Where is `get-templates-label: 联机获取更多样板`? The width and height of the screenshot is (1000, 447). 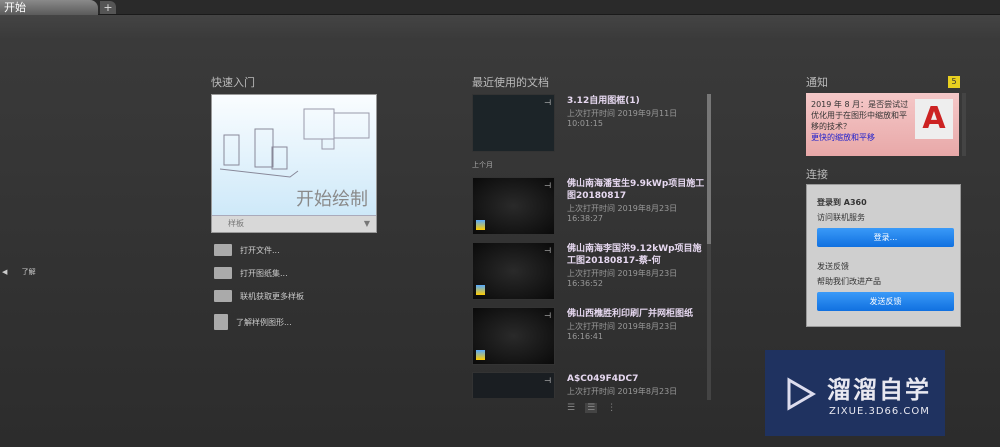 get-templates-label: 联机获取更多样板 is located at coordinates (272, 296).